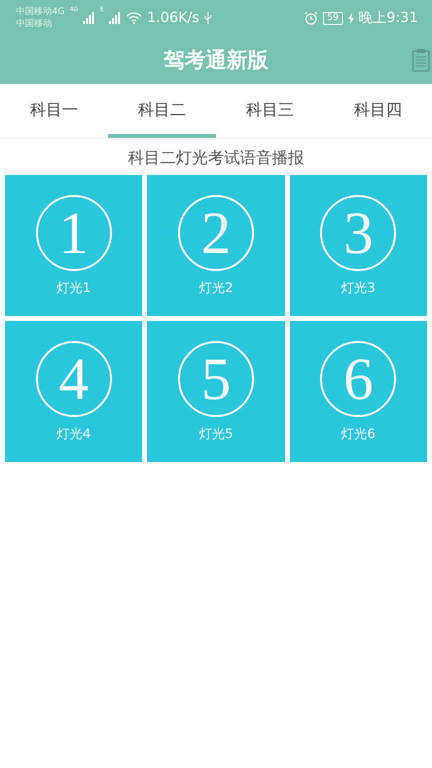 The height and width of the screenshot is (768, 432). I want to click on light-tile: 4 灯光4, so click(73, 391).